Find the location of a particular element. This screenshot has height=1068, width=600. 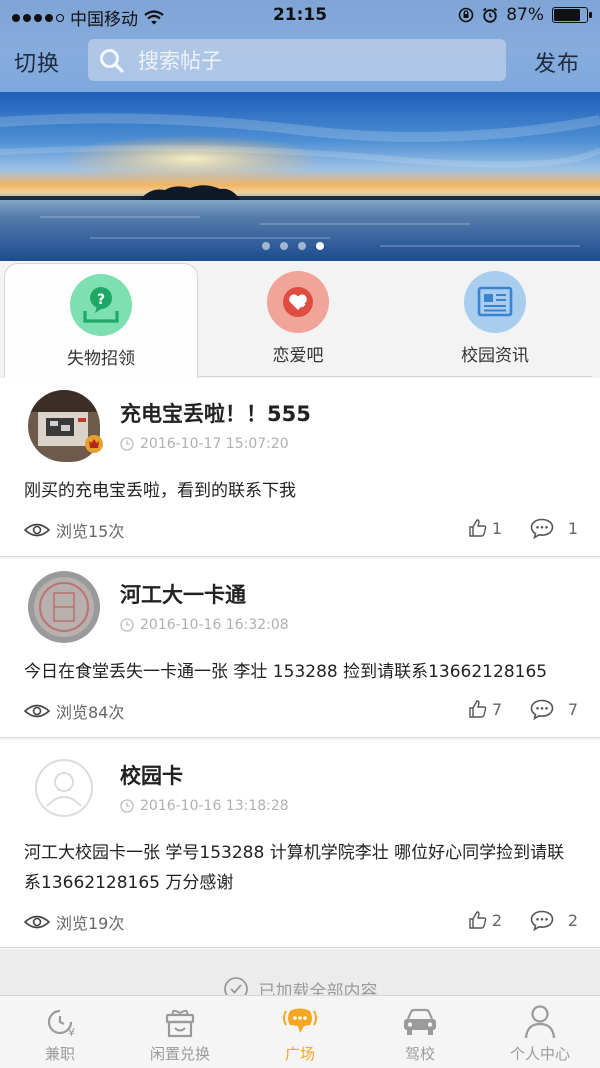

post-title: 河工大一卡通 is located at coordinates (183, 594).